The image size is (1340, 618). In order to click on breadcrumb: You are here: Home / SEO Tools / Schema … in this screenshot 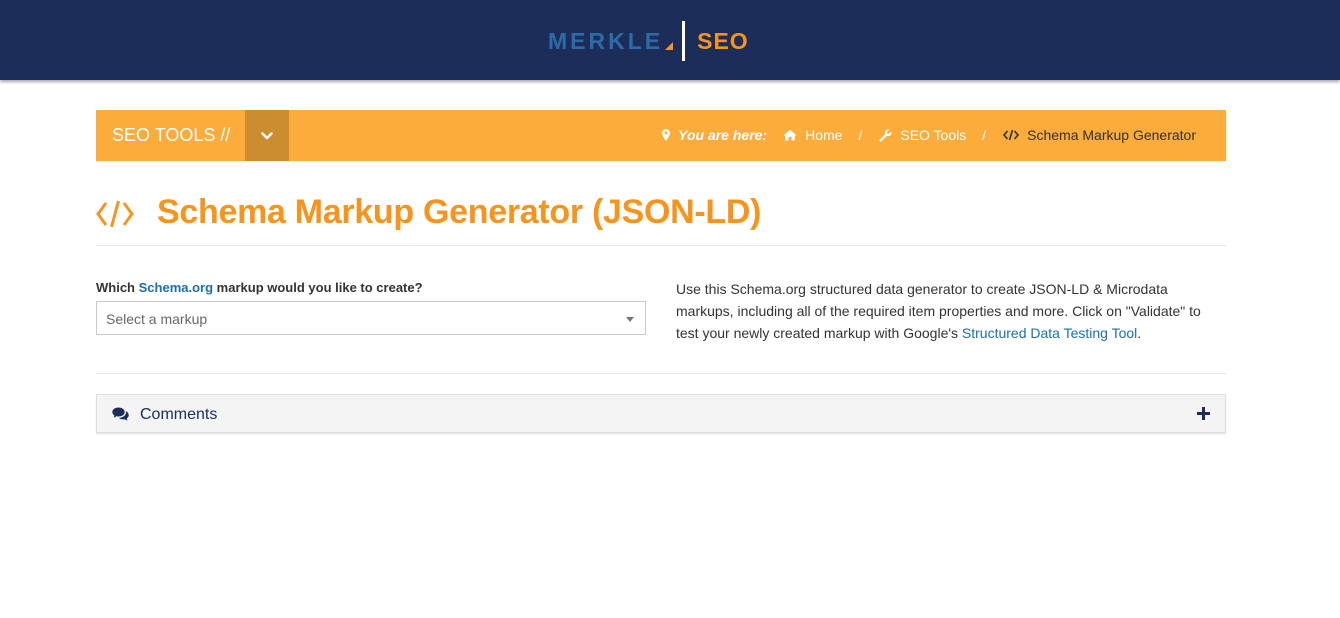, I will do `click(929, 135)`.